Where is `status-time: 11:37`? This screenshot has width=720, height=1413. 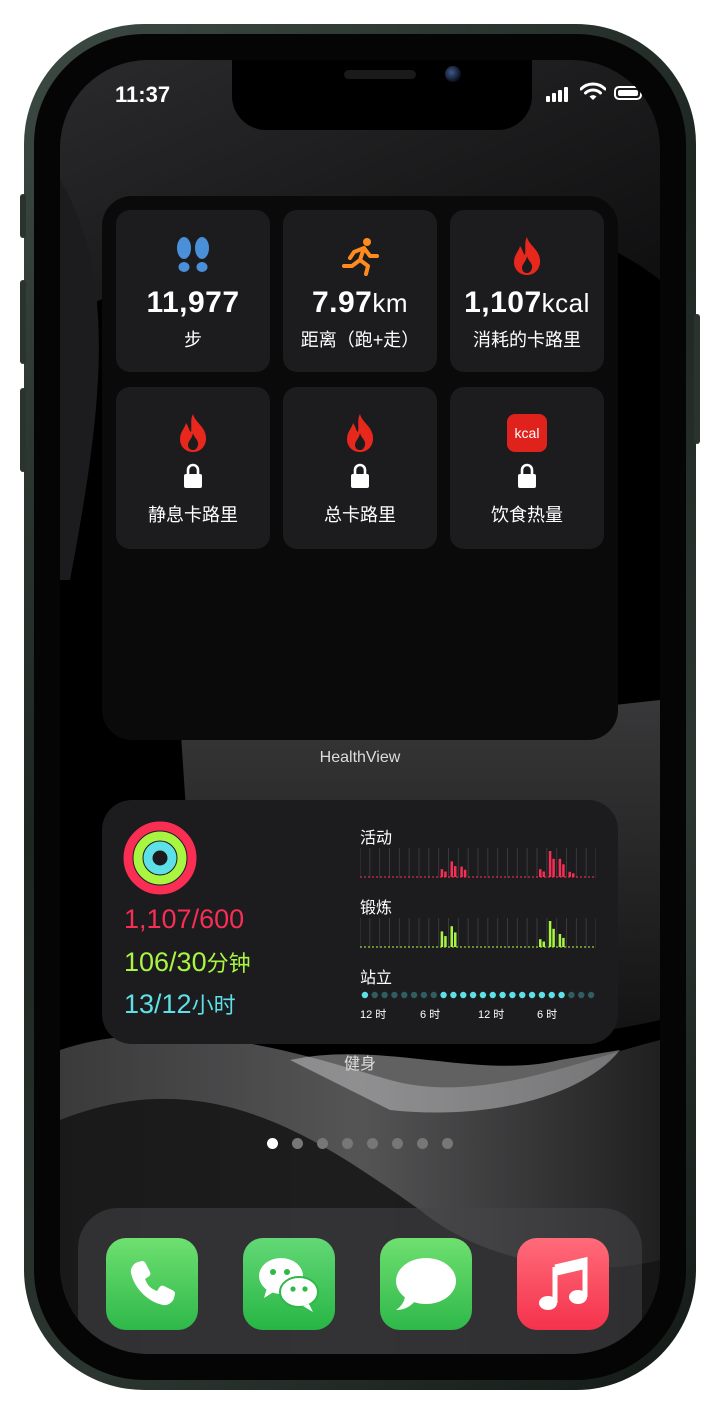 status-time: 11:37 is located at coordinates (143, 94).